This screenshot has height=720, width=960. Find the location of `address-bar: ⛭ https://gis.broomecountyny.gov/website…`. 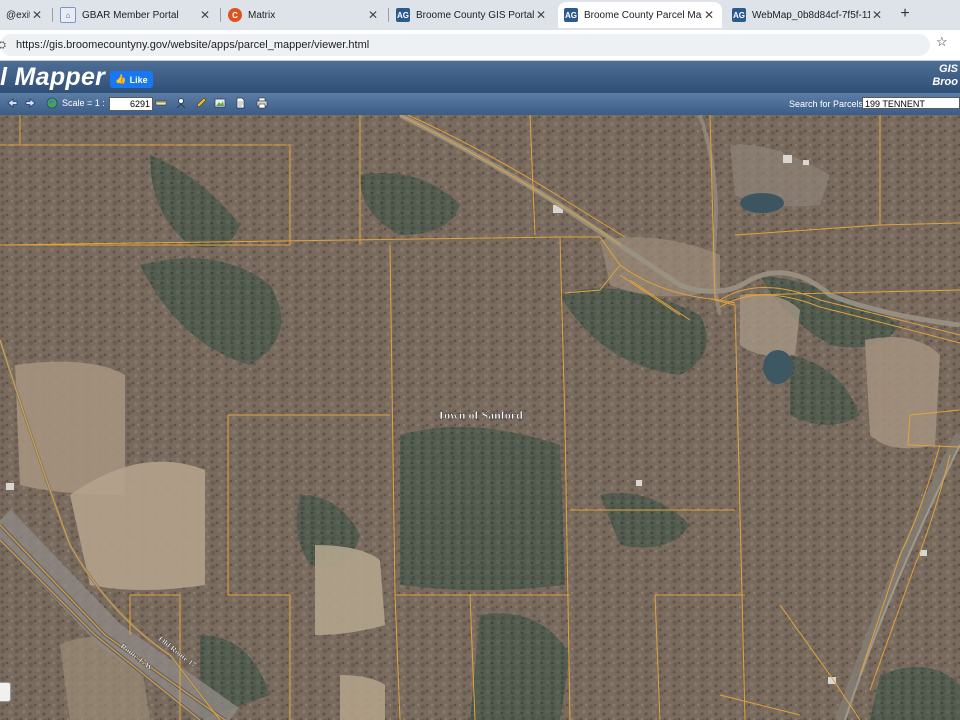

address-bar: ⛭ https://gis.broomecountyny.gov/website… is located at coordinates (465, 45).